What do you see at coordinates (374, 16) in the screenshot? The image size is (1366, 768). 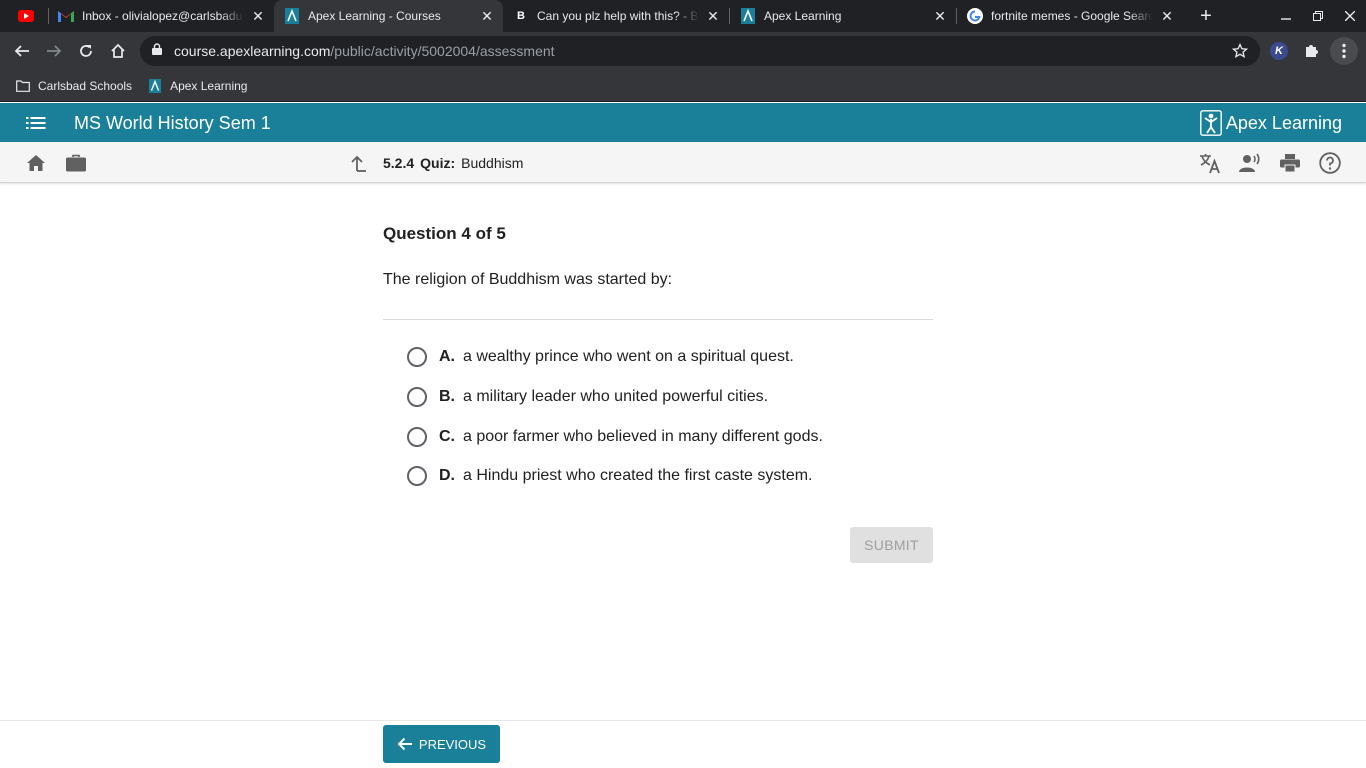 I see `tab-title: Apex Learning - Courses` at bounding box center [374, 16].